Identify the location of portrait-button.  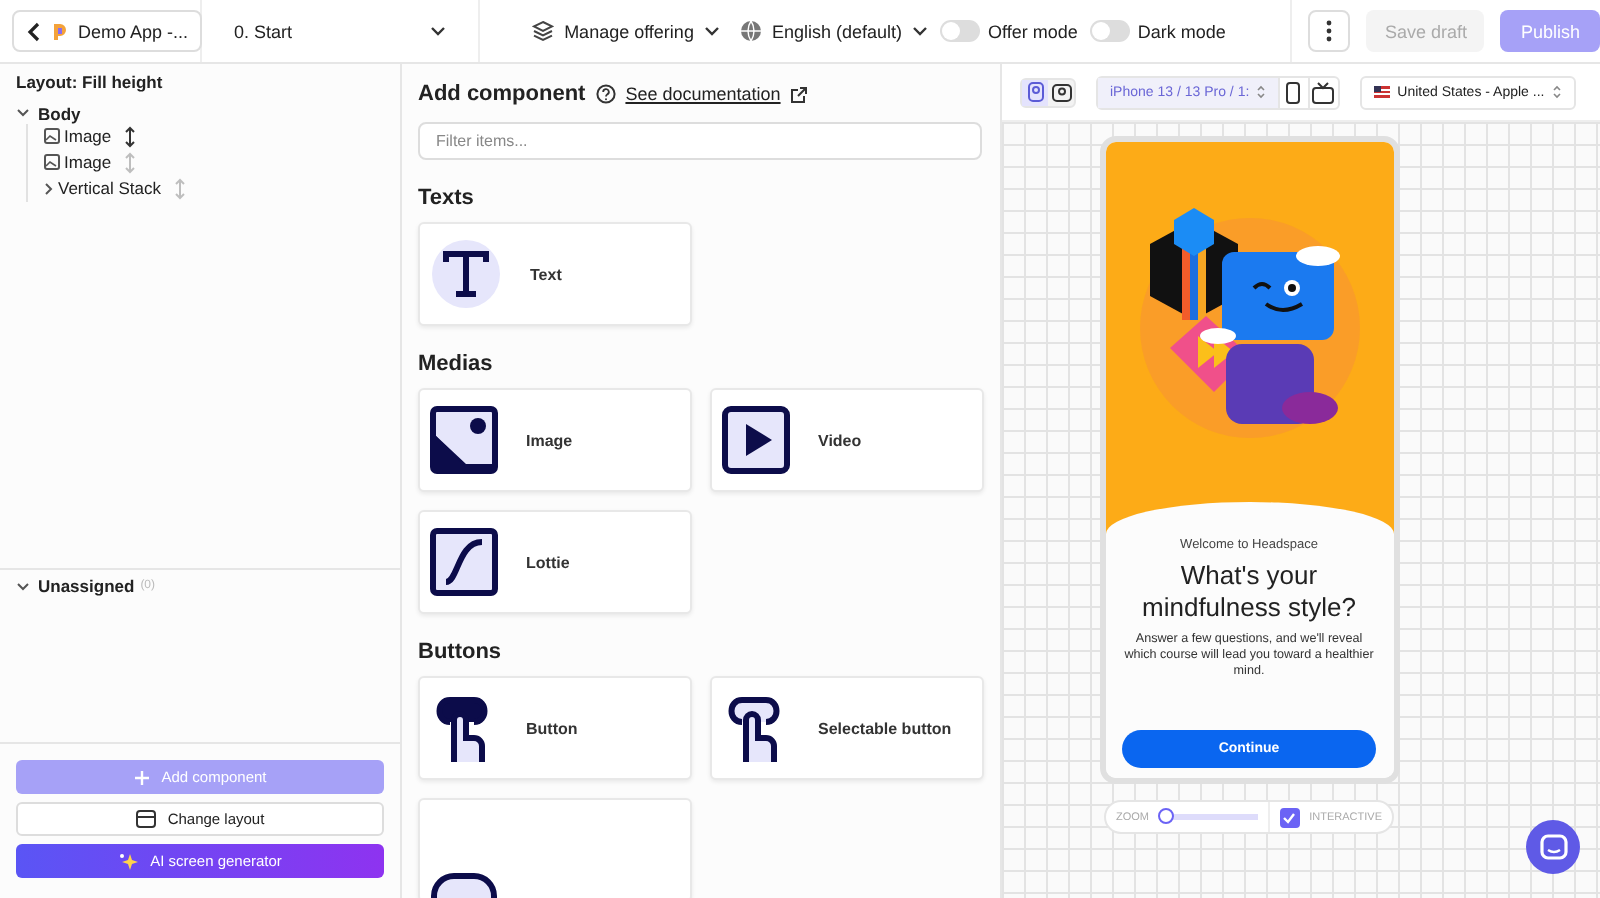
(1035, 92).